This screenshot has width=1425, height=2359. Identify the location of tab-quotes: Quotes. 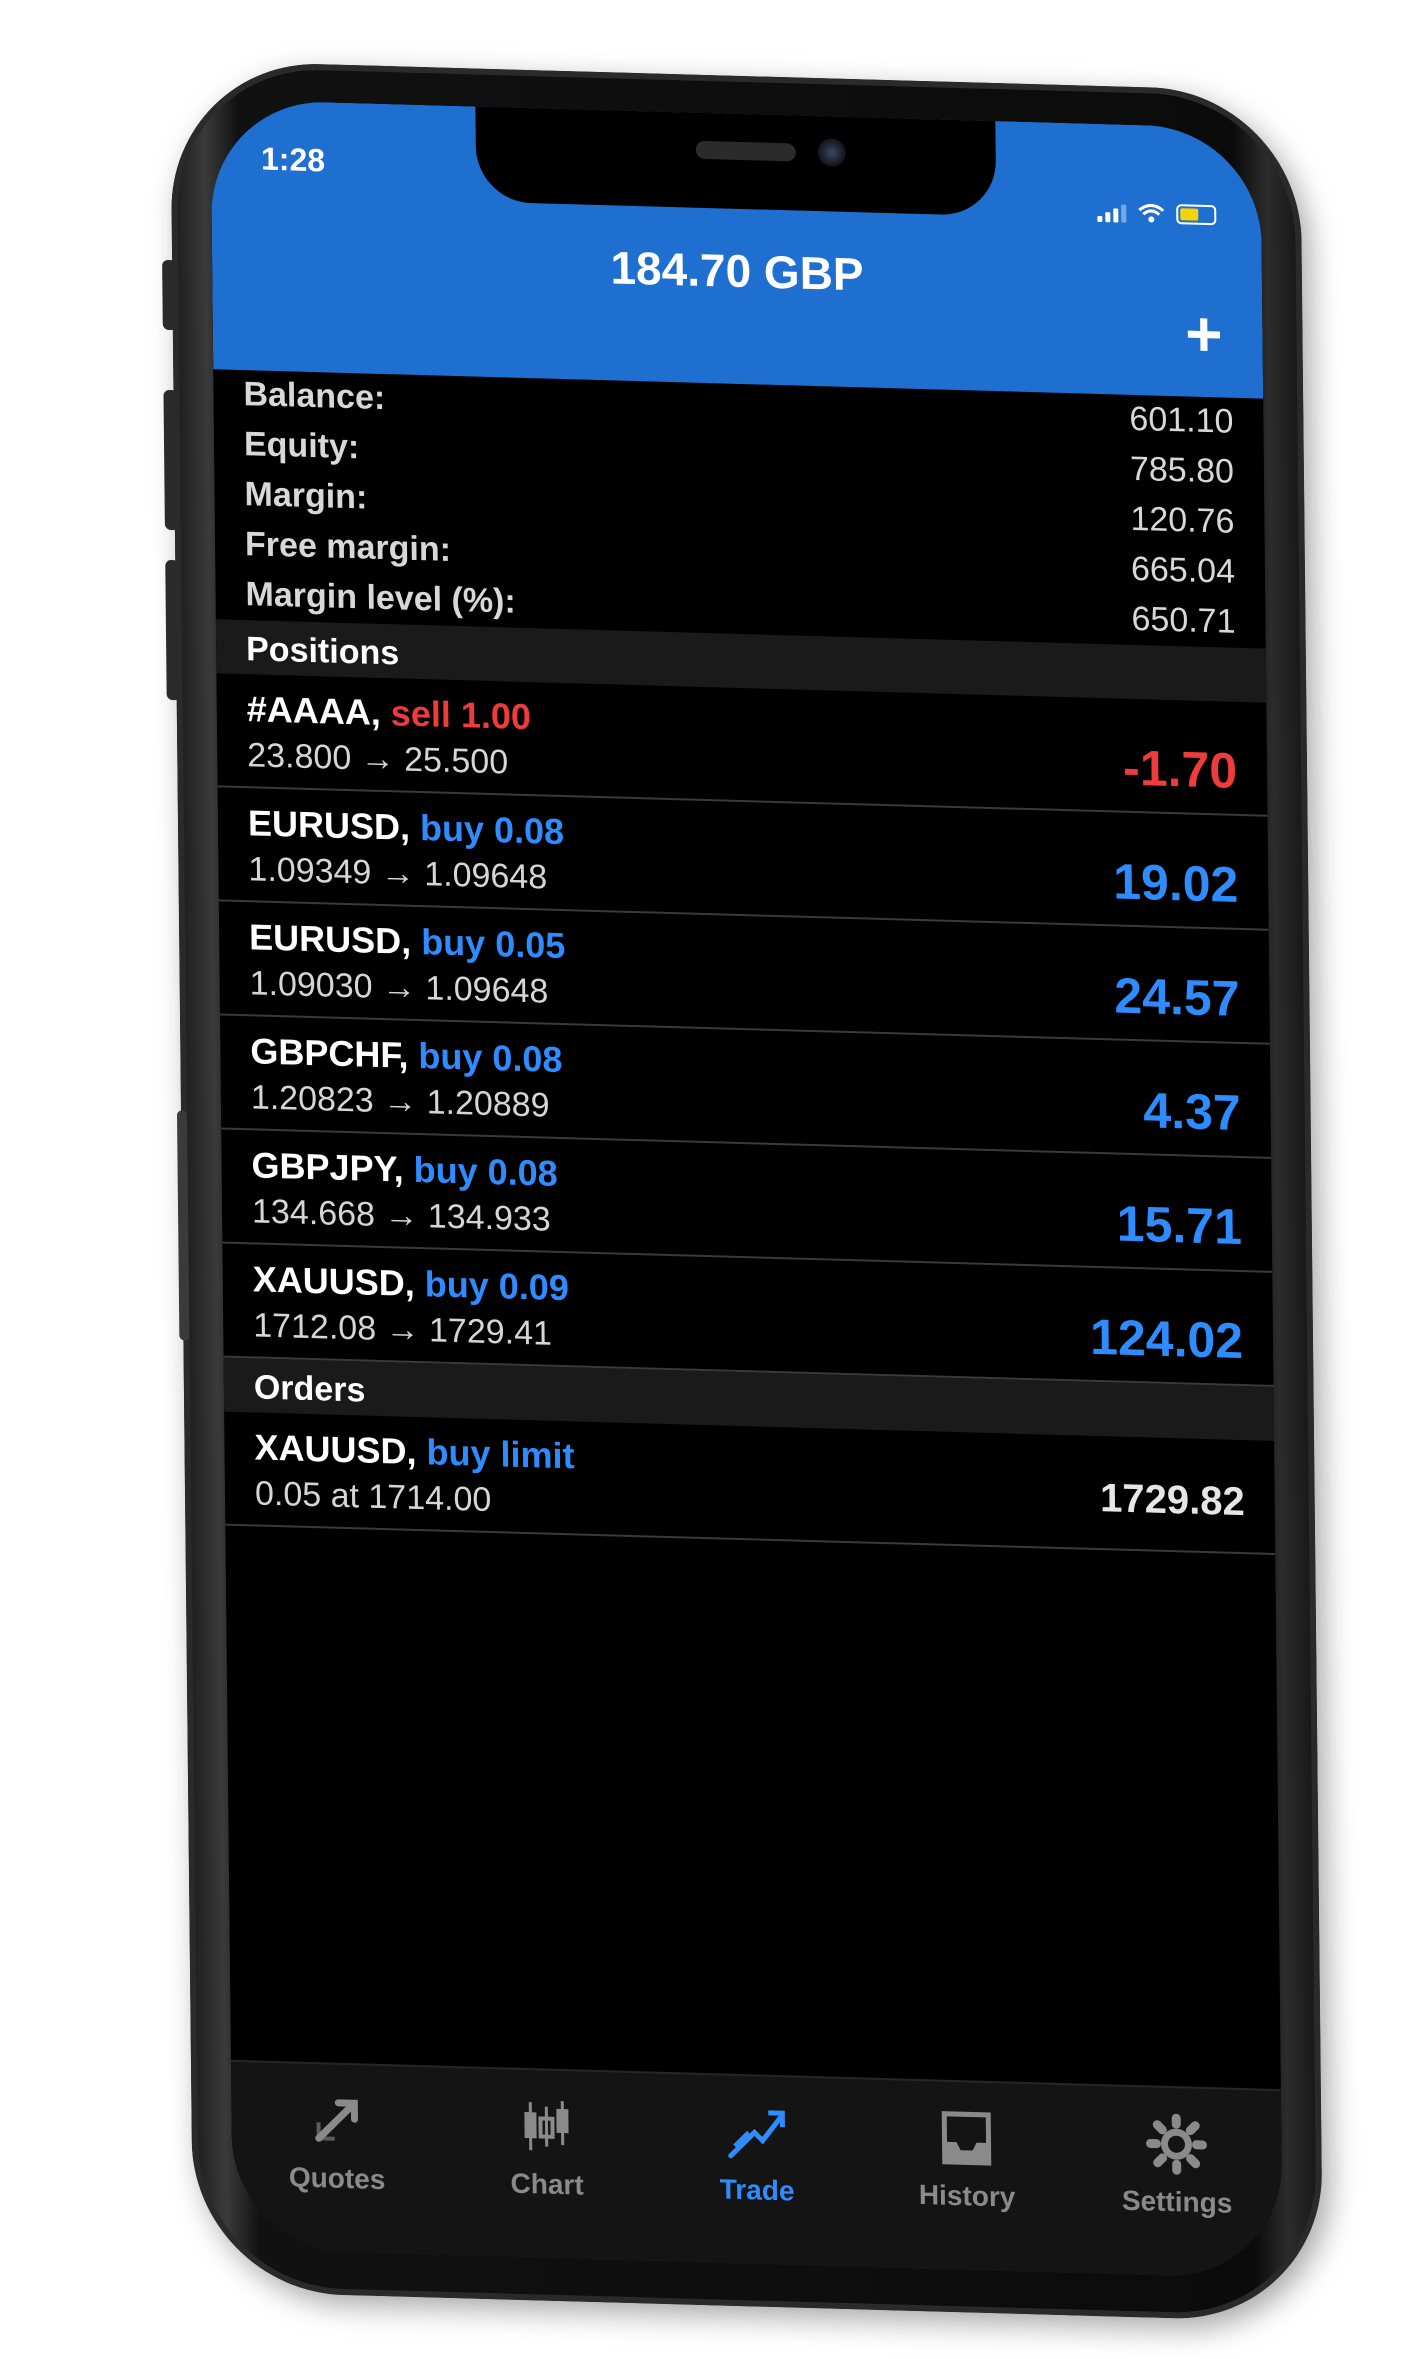
(337, 2170).